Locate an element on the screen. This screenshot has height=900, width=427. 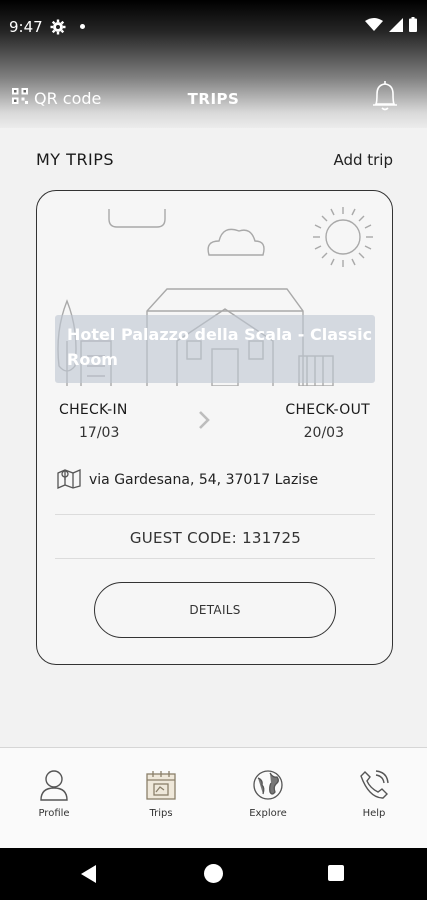
gear-icon is located at coordinates (58, 29).